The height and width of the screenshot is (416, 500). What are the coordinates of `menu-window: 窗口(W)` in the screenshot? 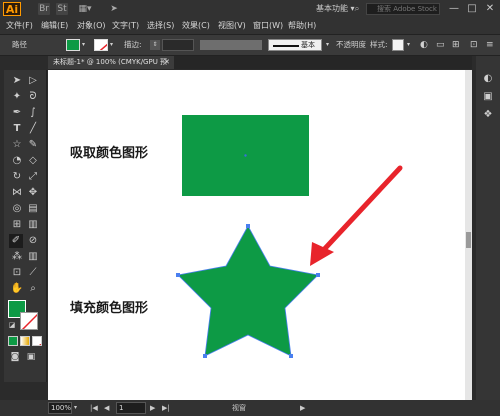 It's located at (268, 26).